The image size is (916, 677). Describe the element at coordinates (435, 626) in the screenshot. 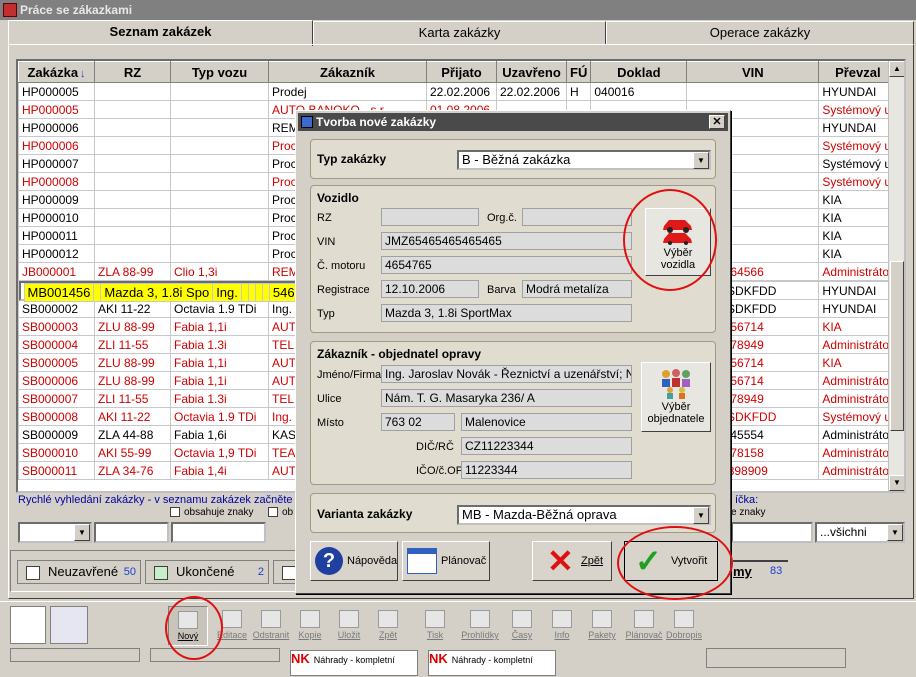

I see `toolbar-button: Tisk` at that location.